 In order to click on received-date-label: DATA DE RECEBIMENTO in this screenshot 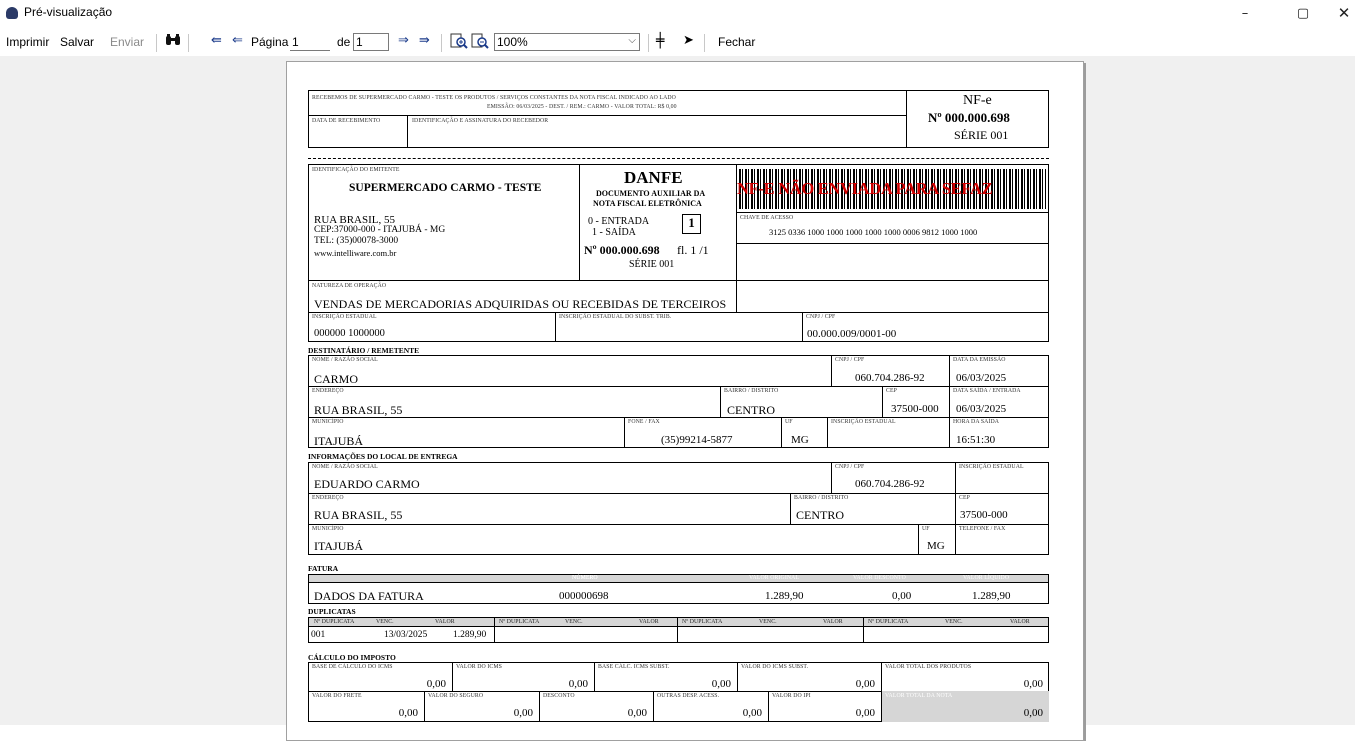, I will do `click(346, 121)`.